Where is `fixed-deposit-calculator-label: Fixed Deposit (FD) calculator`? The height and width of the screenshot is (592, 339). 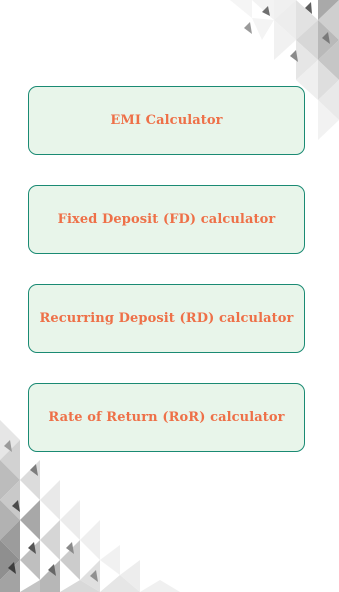
fixed-deposit-calculator-label: Fixed Deposit (FD) calculator is located at coordinates (166, 219).